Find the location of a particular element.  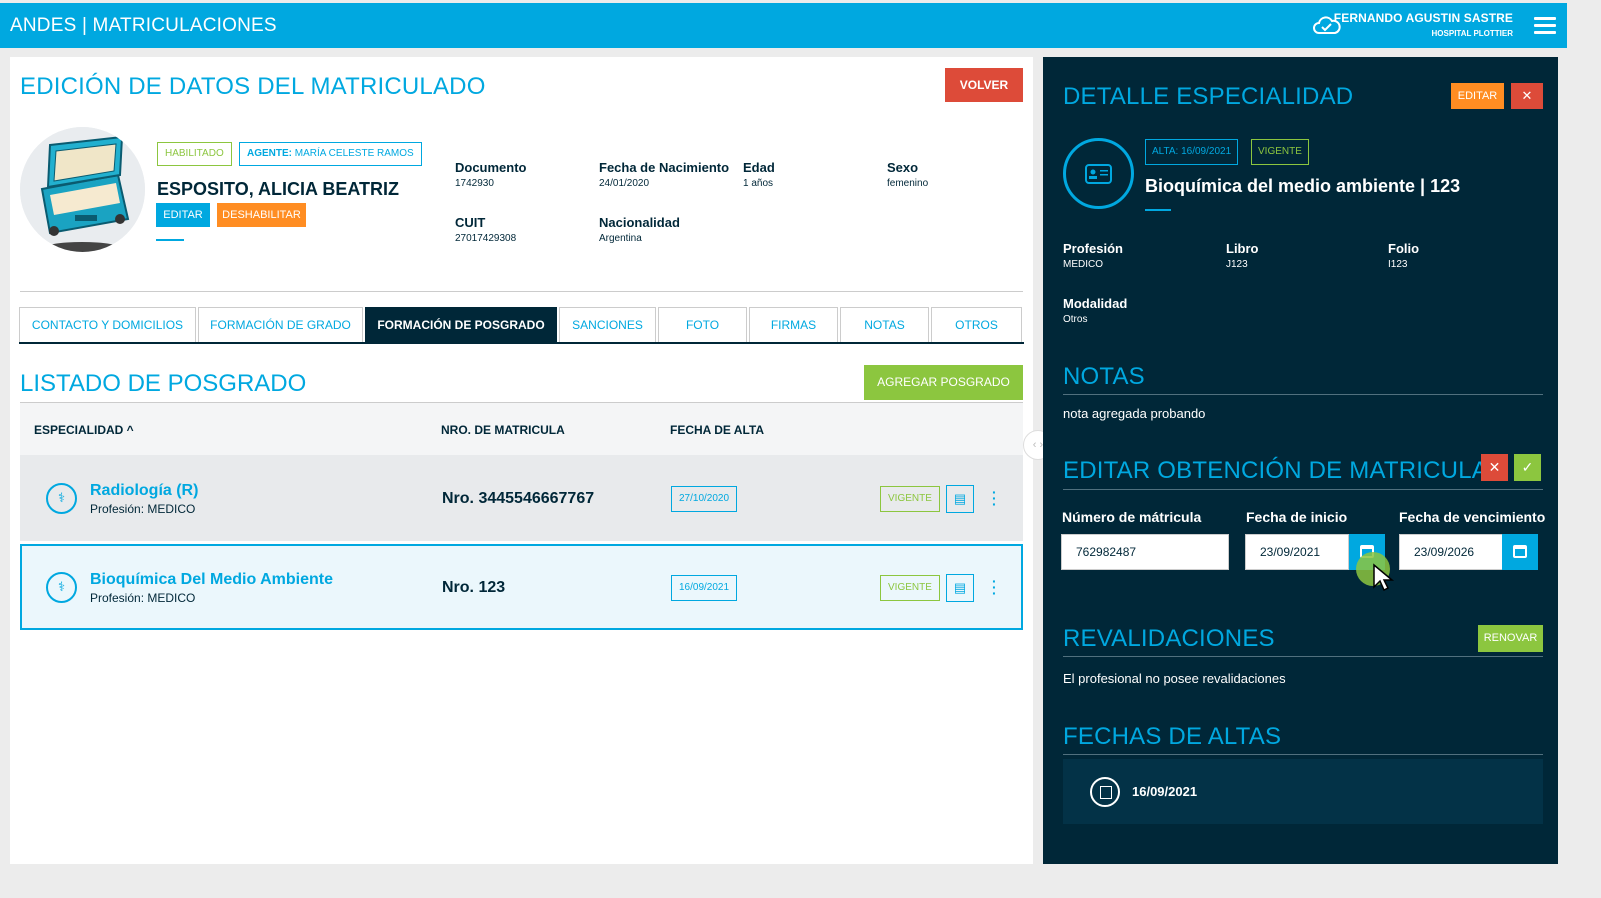

field-value: J123 is located at coordinates (1237, 264).